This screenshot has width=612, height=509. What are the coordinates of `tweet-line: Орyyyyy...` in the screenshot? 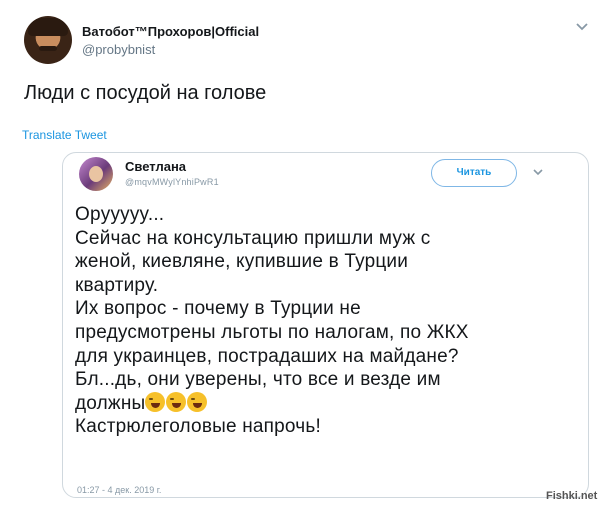 It's located at (120, 214).